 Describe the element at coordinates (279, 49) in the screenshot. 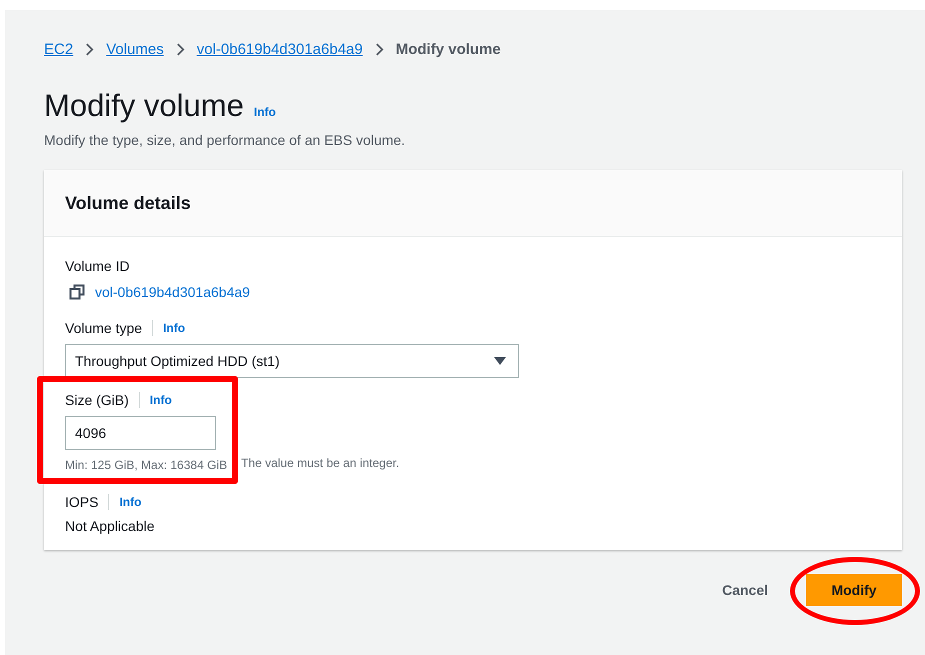

I see `breadcrumb-link: vol-0b619b4d301a6b4a9` at that location.